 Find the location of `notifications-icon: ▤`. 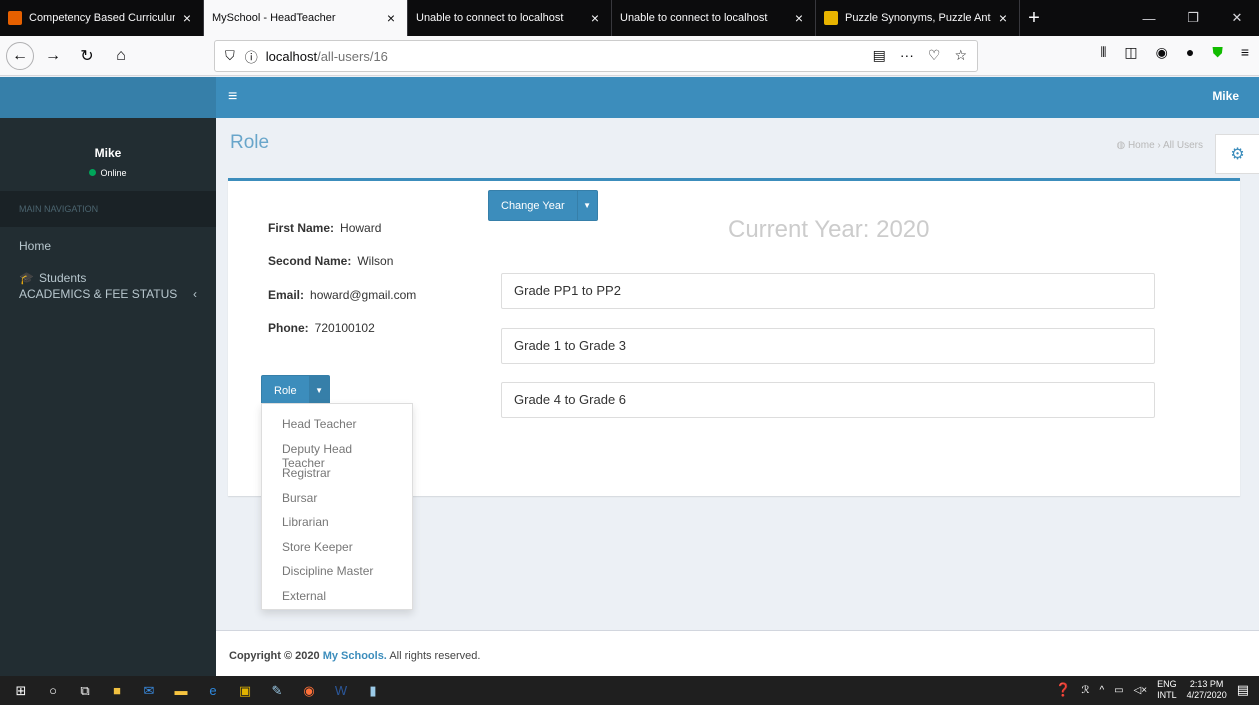

notifications-icon: ▤ is located at coordinates (1243, 690).